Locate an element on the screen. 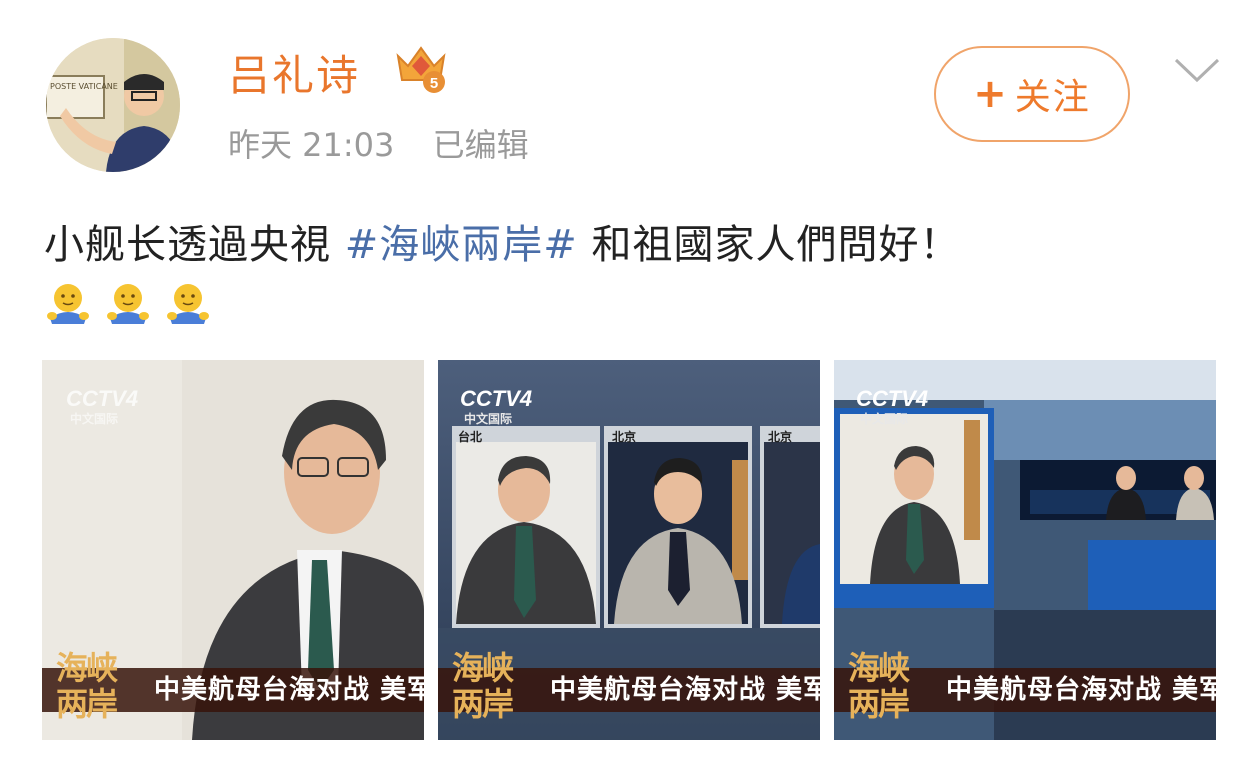 The image size is (1260, 780). location-label-taipei: 台北 is located at coordinates (470, 437).